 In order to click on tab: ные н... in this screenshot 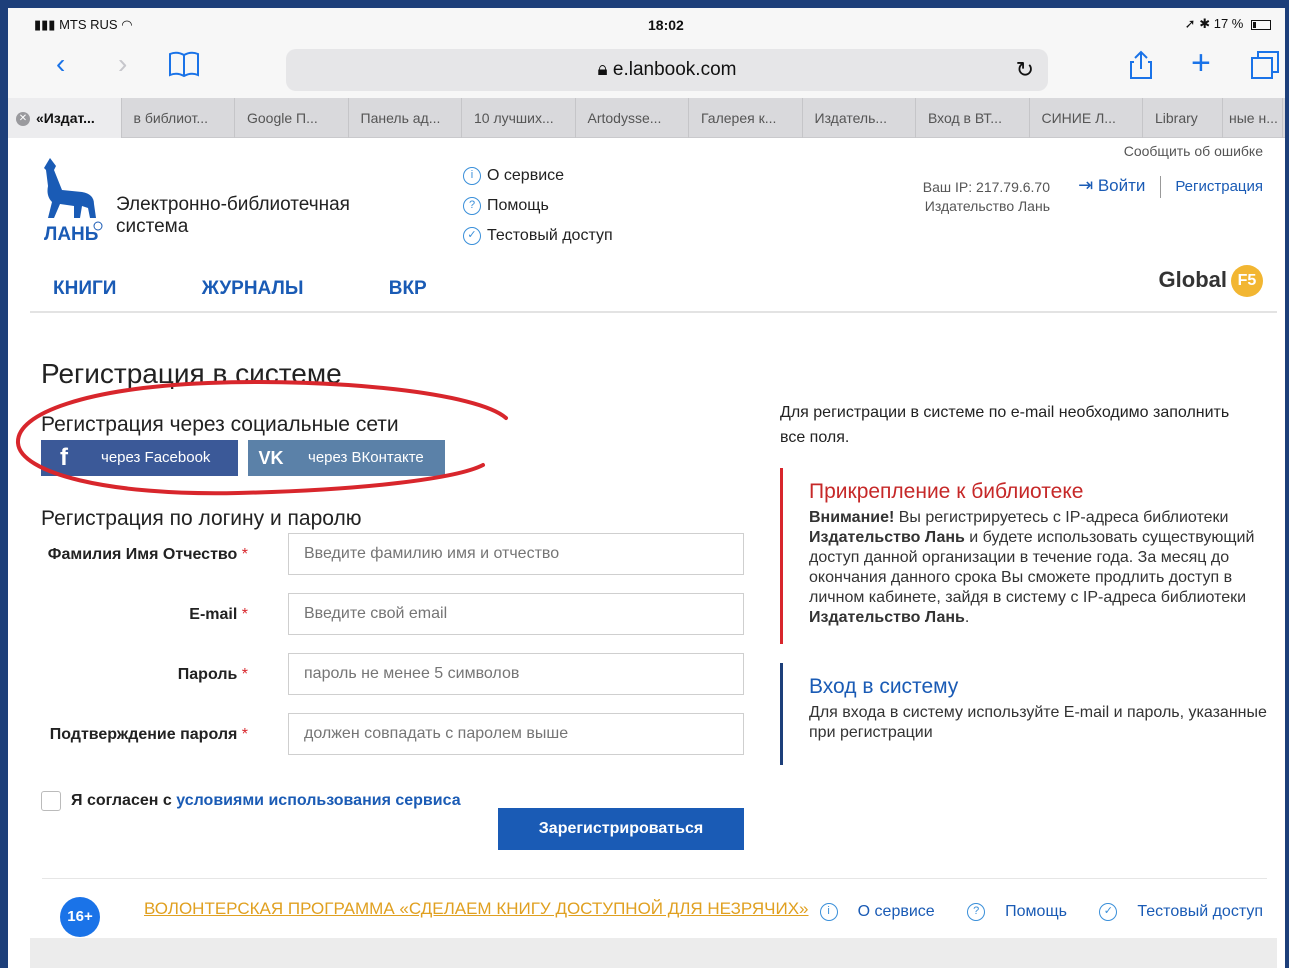, I will do `click(1253, 118)`.